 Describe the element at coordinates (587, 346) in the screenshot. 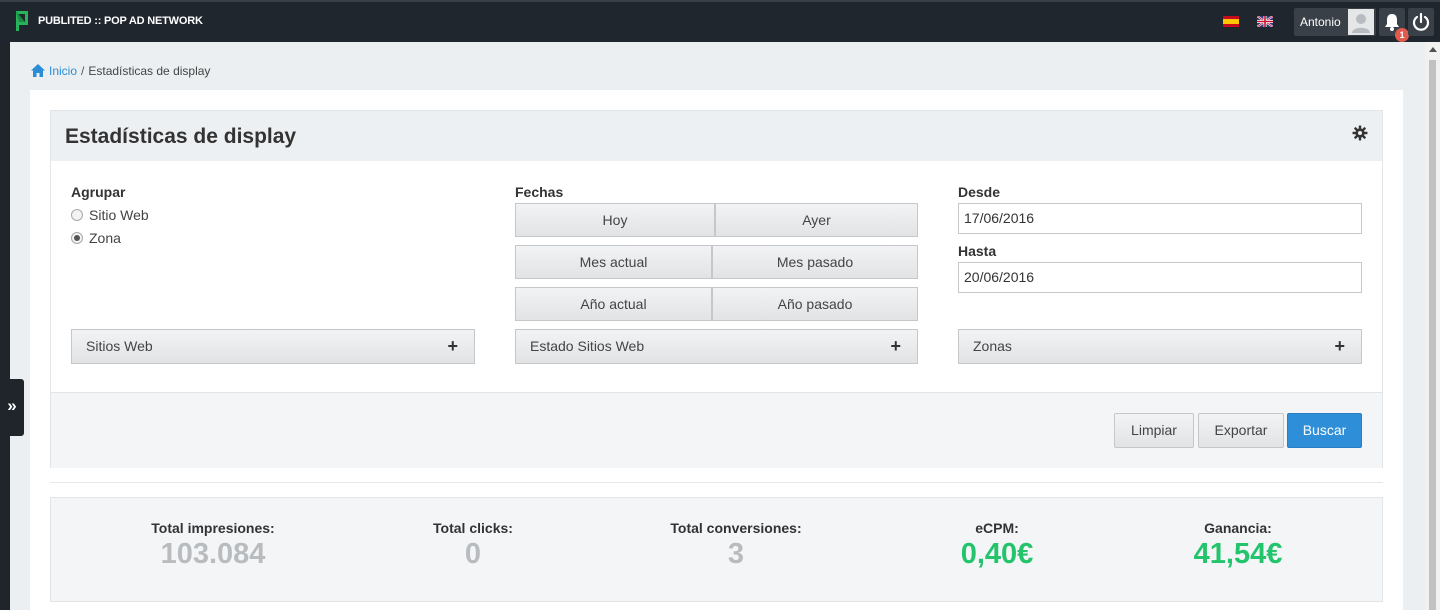

I see `website-status-filter-label: Estado Sitios Web` at that location.